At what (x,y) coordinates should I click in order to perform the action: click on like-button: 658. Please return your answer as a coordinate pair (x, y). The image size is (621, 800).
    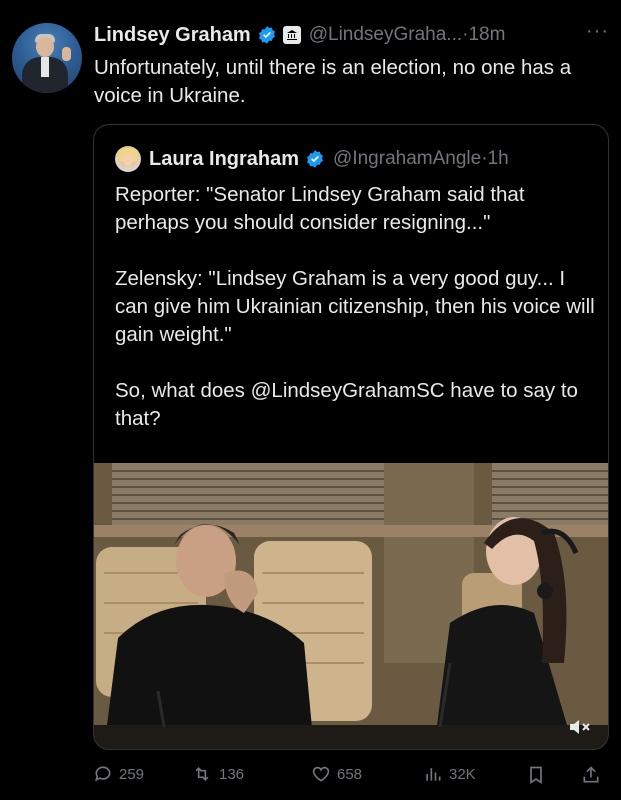
    Looking at the image, I should click on (336, 774).